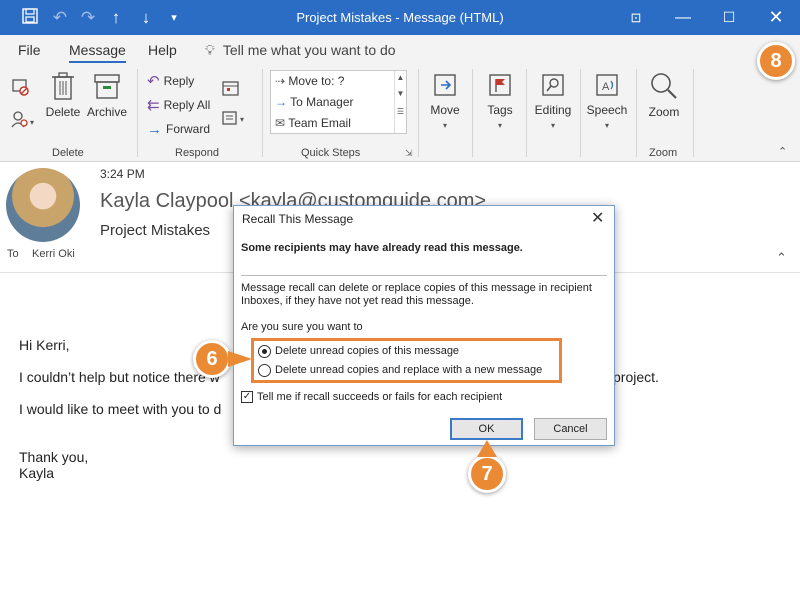  What do you see at coordinates (664, 95) in the screenshot?
I see `zoom-button: Zoom` at bounding box center [664, 95].